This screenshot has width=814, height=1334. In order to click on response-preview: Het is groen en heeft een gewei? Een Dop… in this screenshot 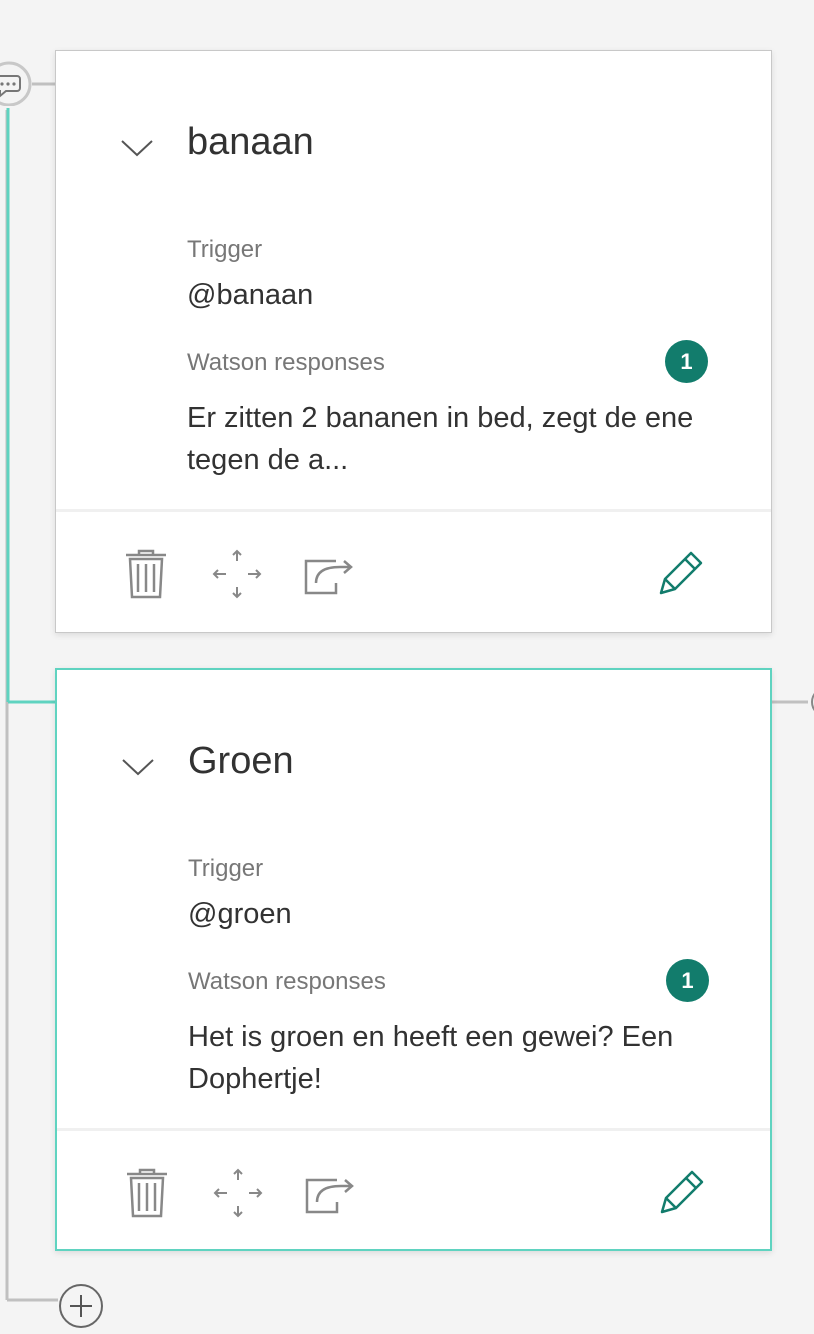, I will do `click(431, 1058)`.